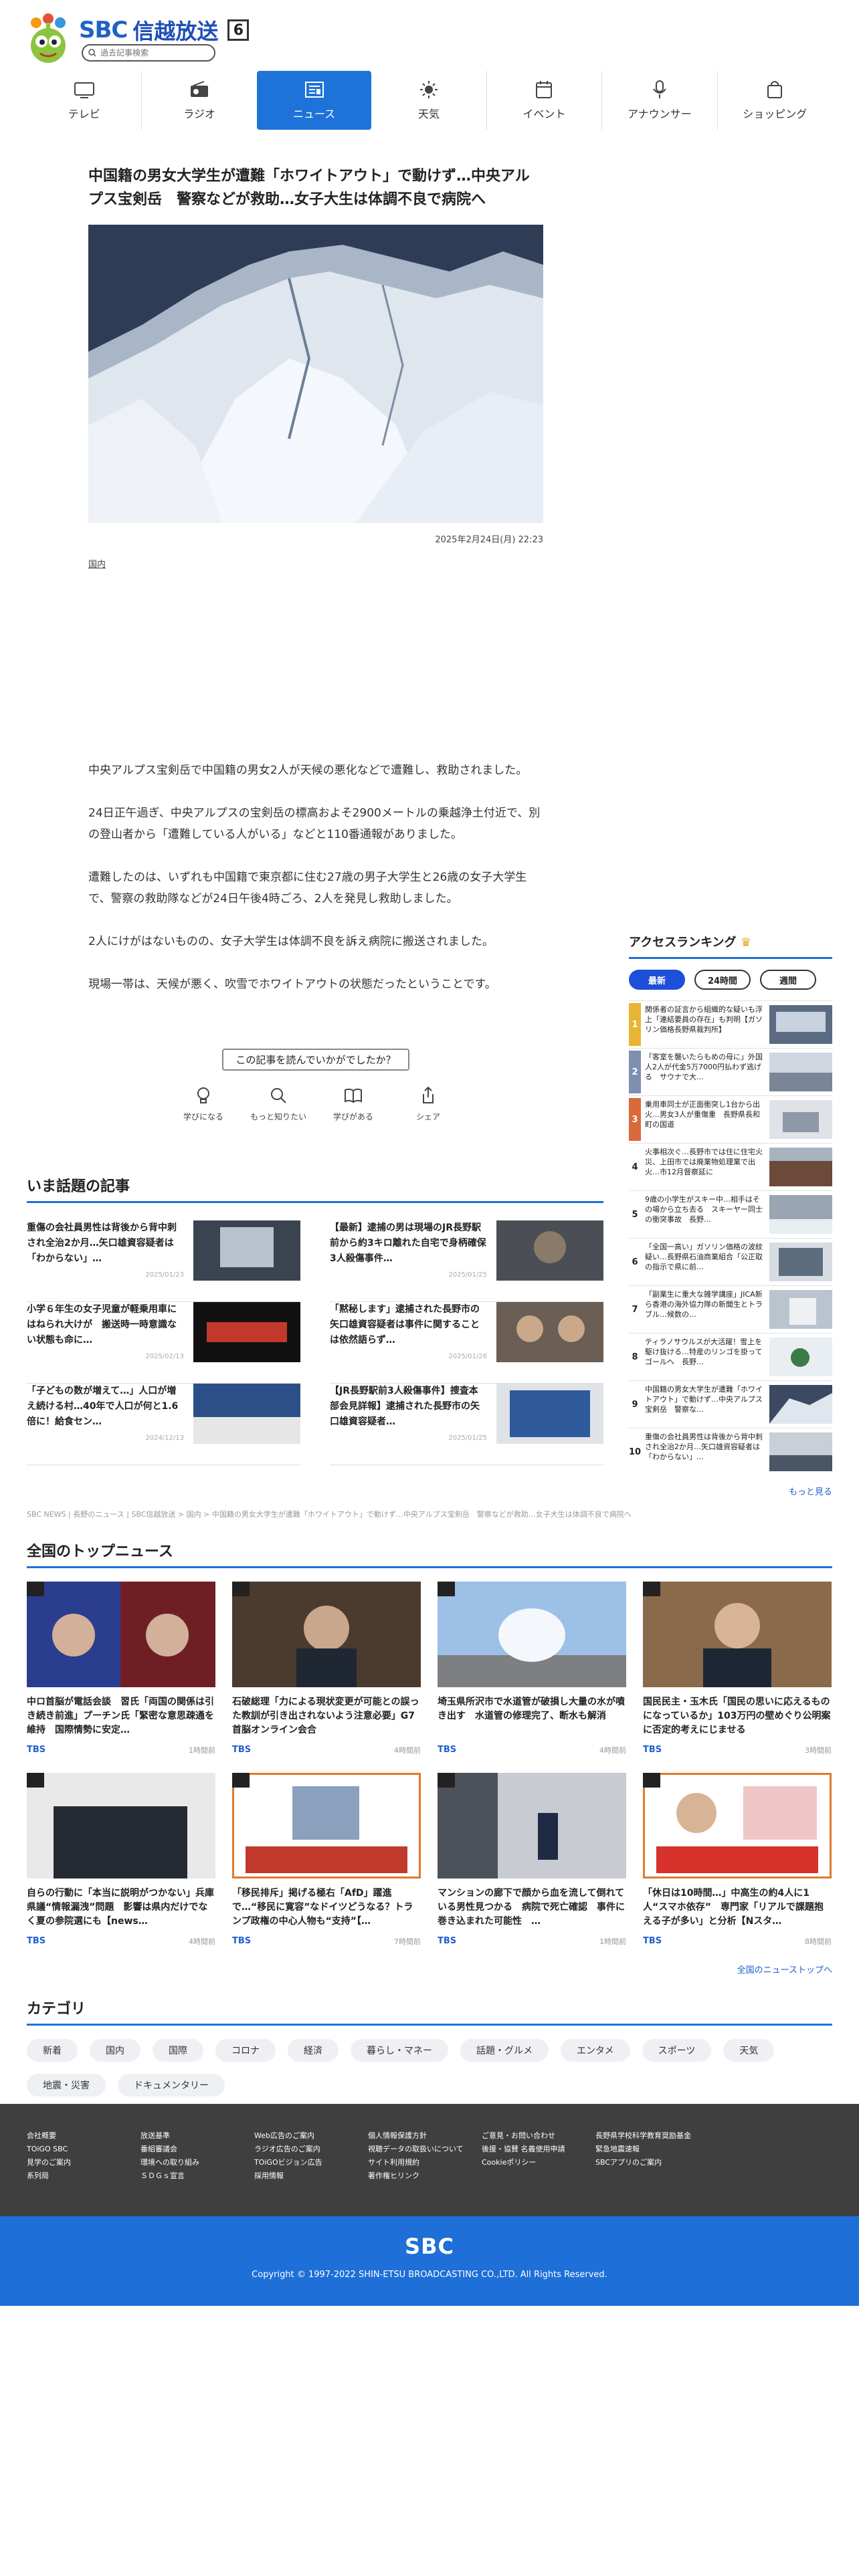 This screenshot has width=859, height=2576. What do you see at coordinates (676, 2136) in the screenshot?
I see `footer-link: 長野県学校科学教育奨励基金` at bounding box center [676, 2136].